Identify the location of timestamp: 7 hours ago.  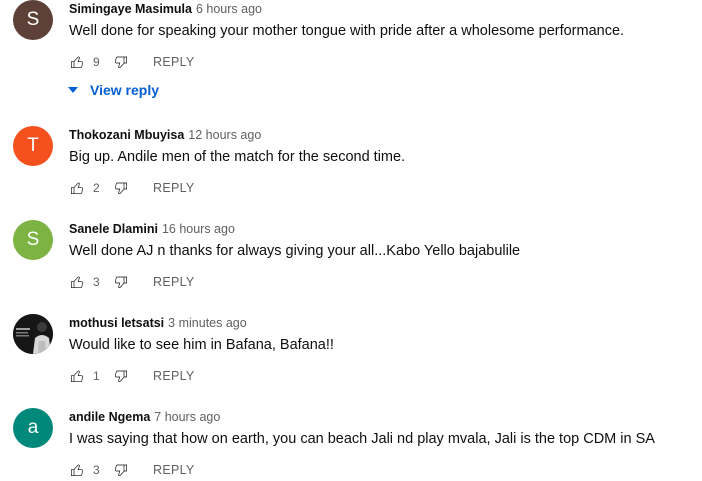
(187, 417).